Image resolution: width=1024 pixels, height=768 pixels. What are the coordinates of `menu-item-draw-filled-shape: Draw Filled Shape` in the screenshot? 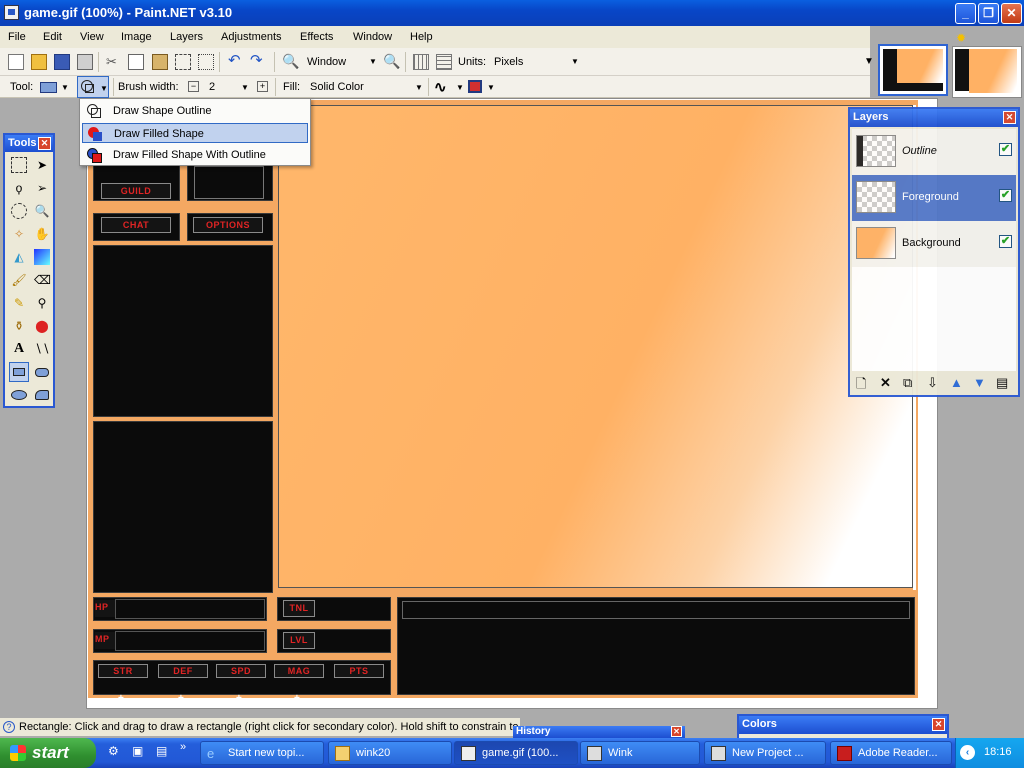 It's located at (195, 133).